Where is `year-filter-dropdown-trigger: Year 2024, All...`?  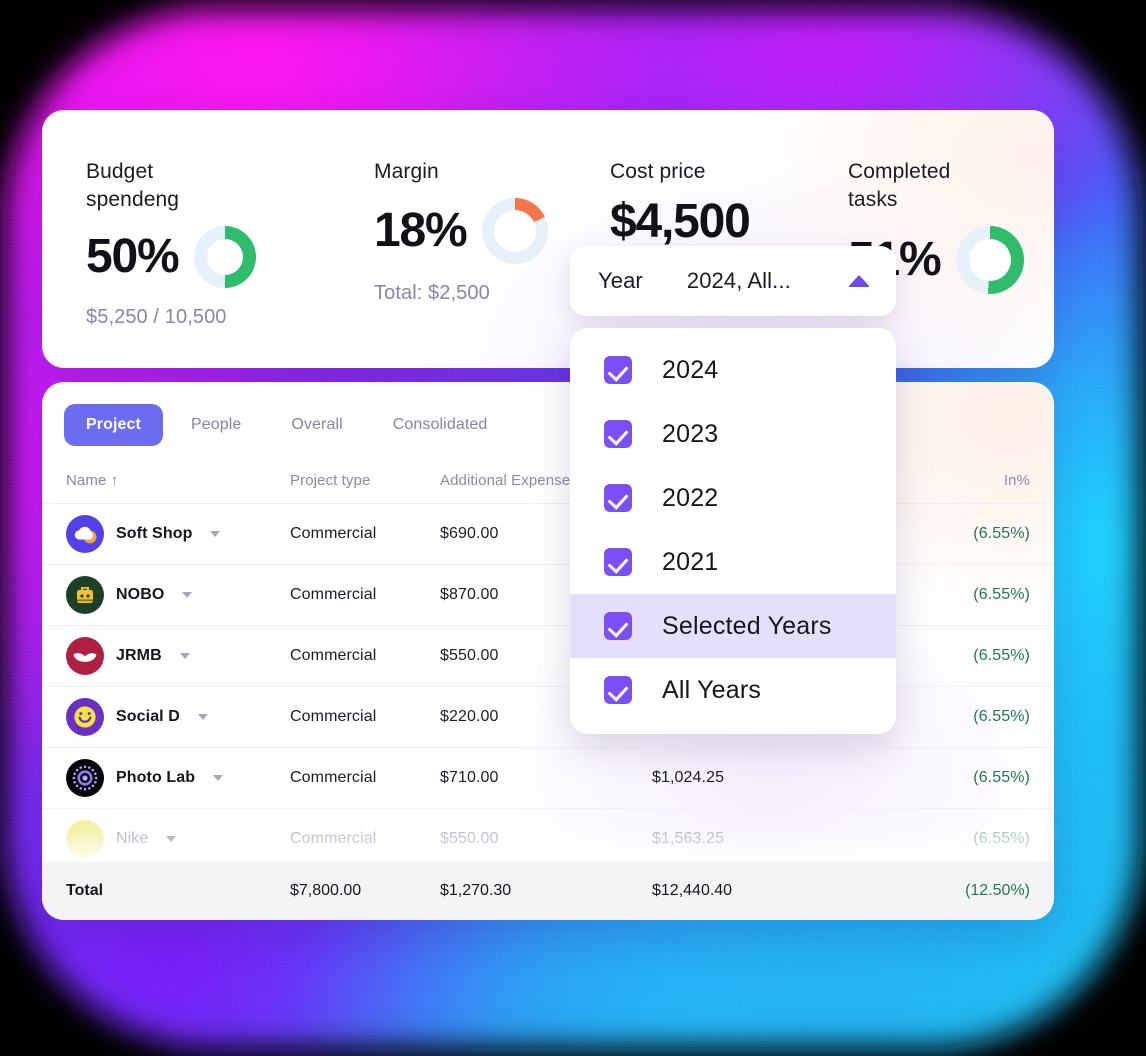
year-filter-dropdown-trigger: Year 2024, All... is located at coordinates (733, 281).